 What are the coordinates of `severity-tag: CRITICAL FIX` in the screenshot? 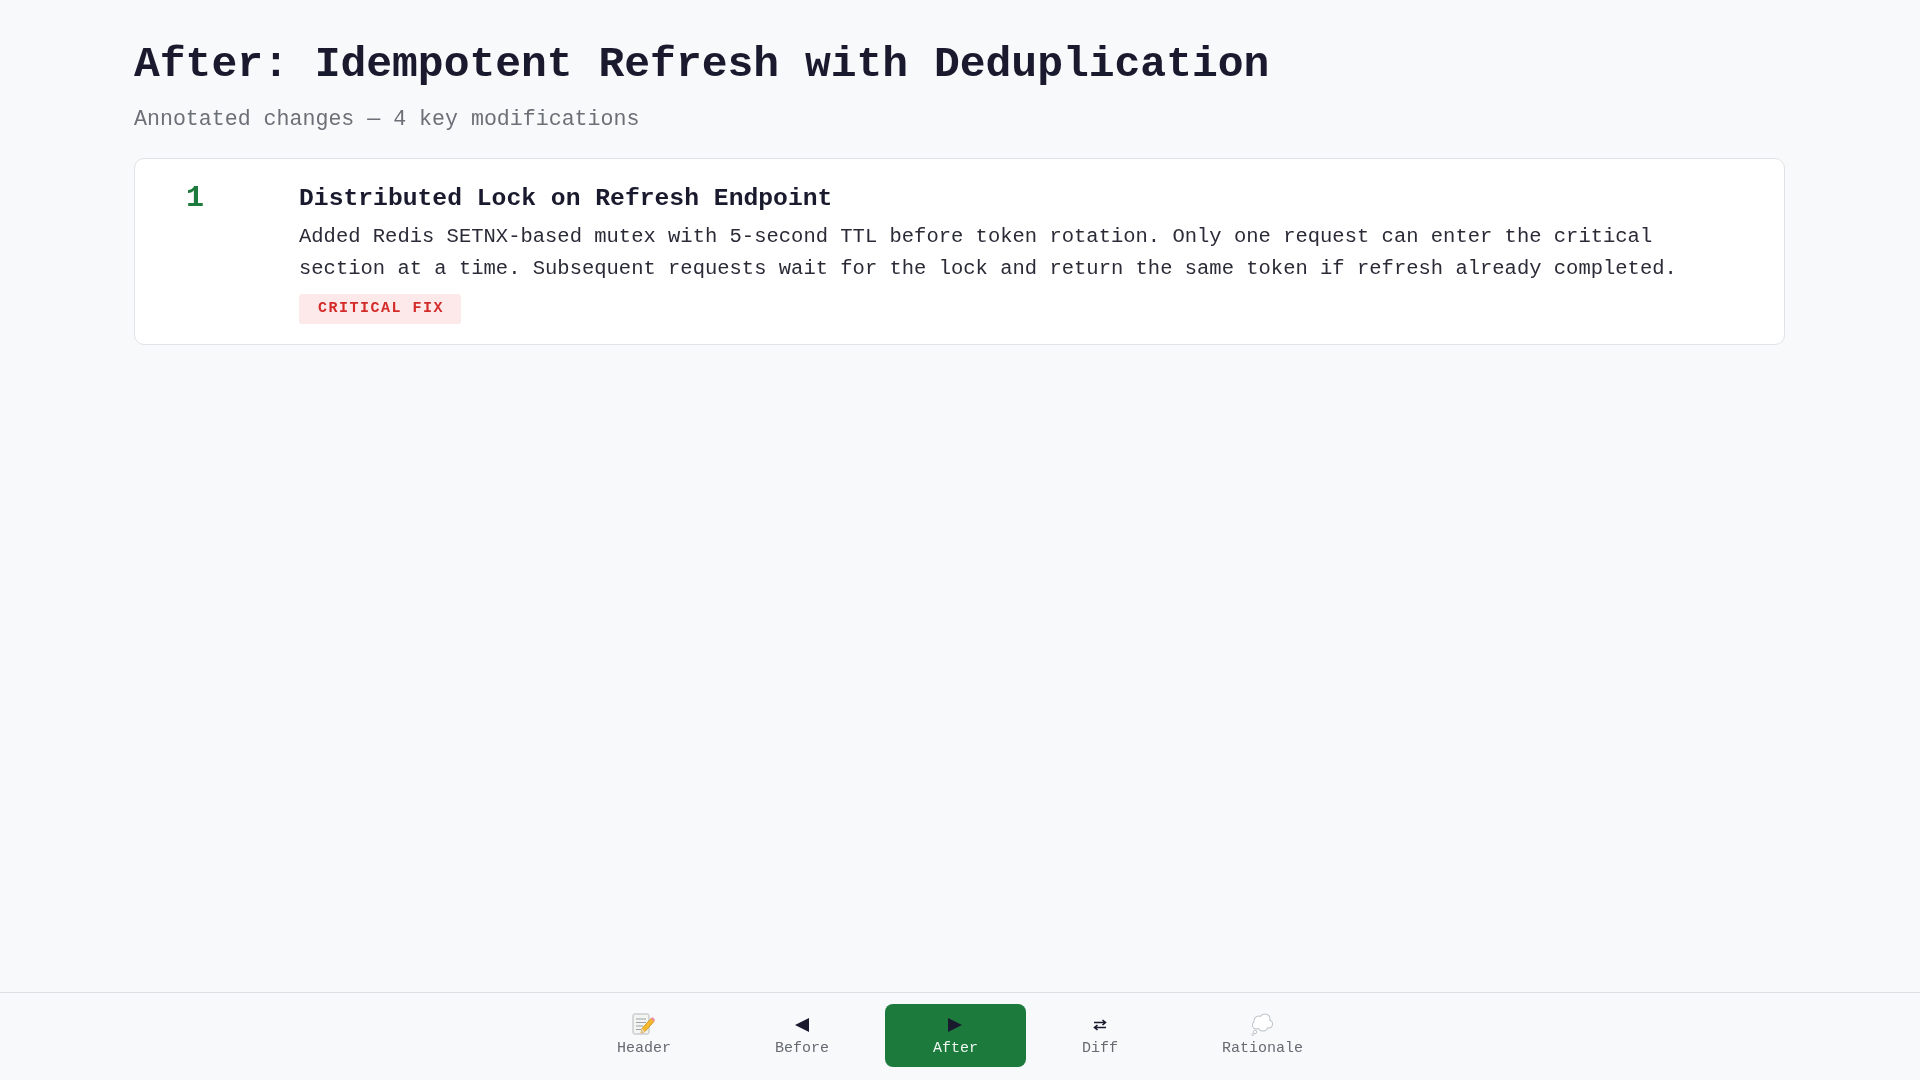 It's located at (380, 309).